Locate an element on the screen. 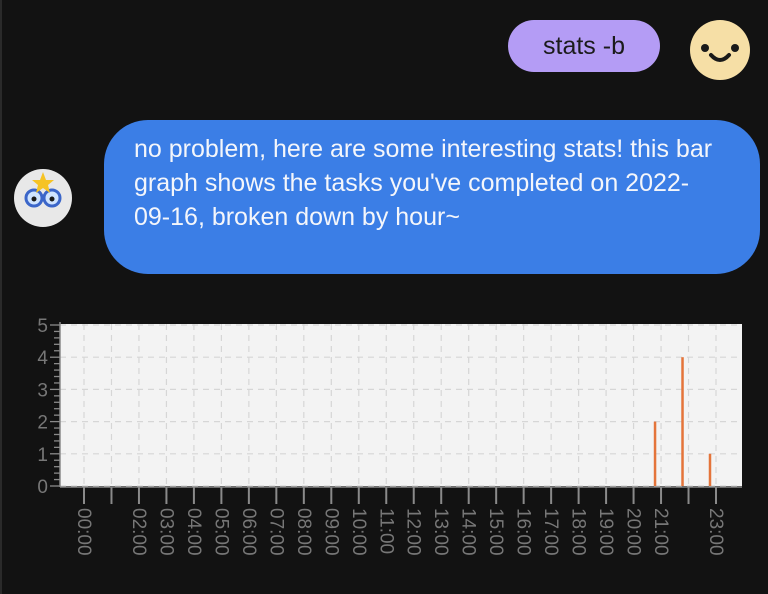 This screenshot has height=594, width=768. x-tick-label: 05:00 is located at coordinates (220, 532).